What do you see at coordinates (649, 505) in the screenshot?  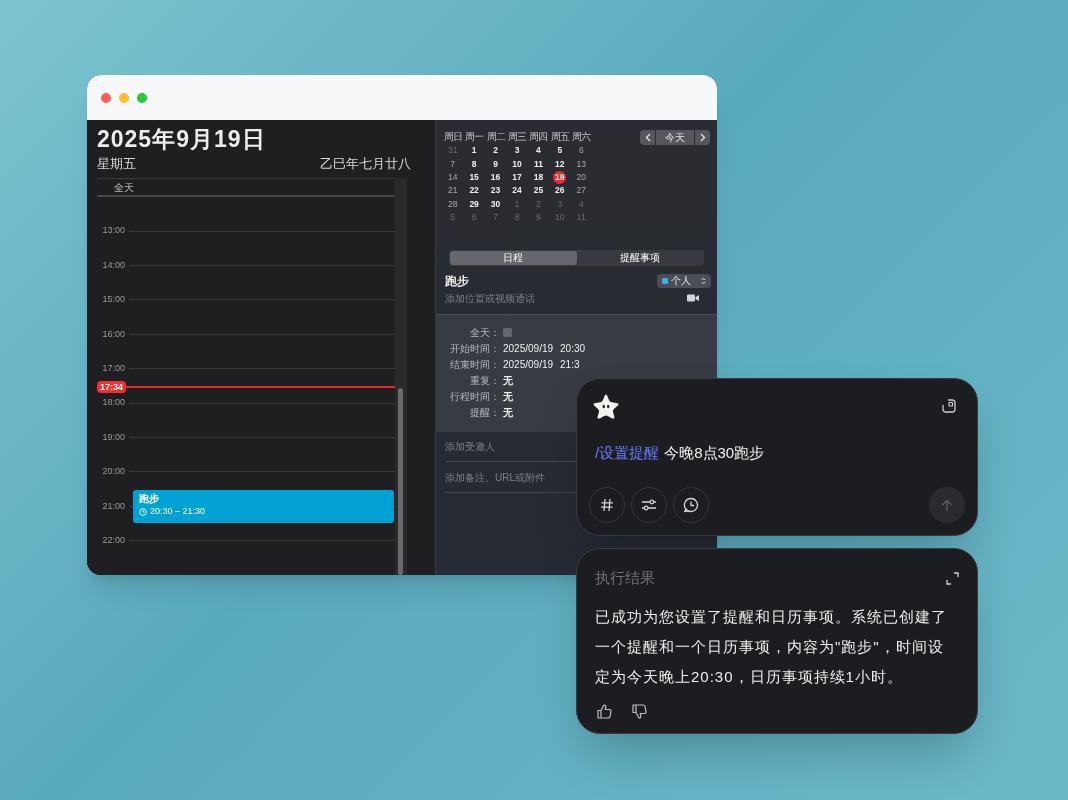 I see `sliders-icon` at bounding box center [649, 505].